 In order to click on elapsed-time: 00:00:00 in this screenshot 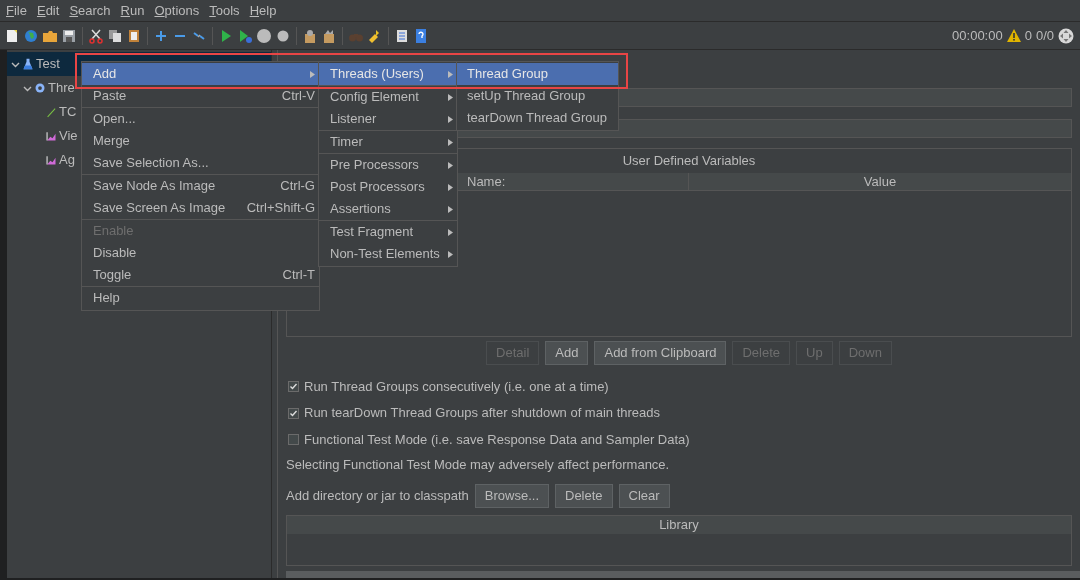, I will do `click(977, 35)`.